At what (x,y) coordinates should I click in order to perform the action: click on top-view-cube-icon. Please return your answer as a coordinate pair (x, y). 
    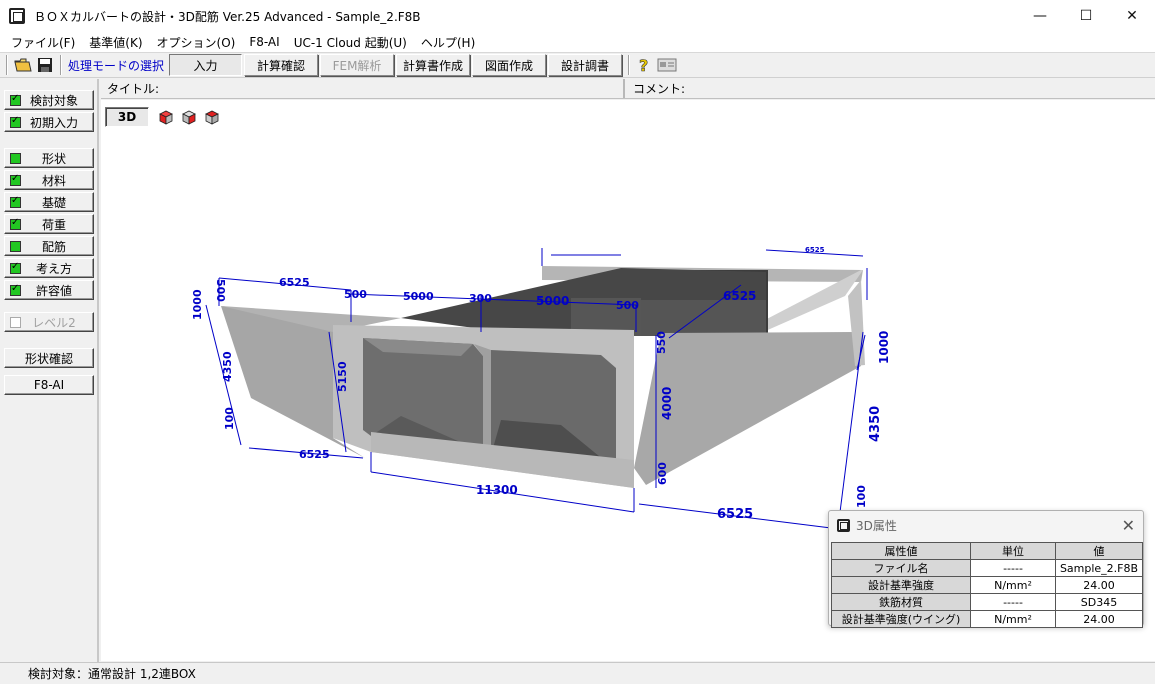
    Looking at the image, I should click on (212, 117).